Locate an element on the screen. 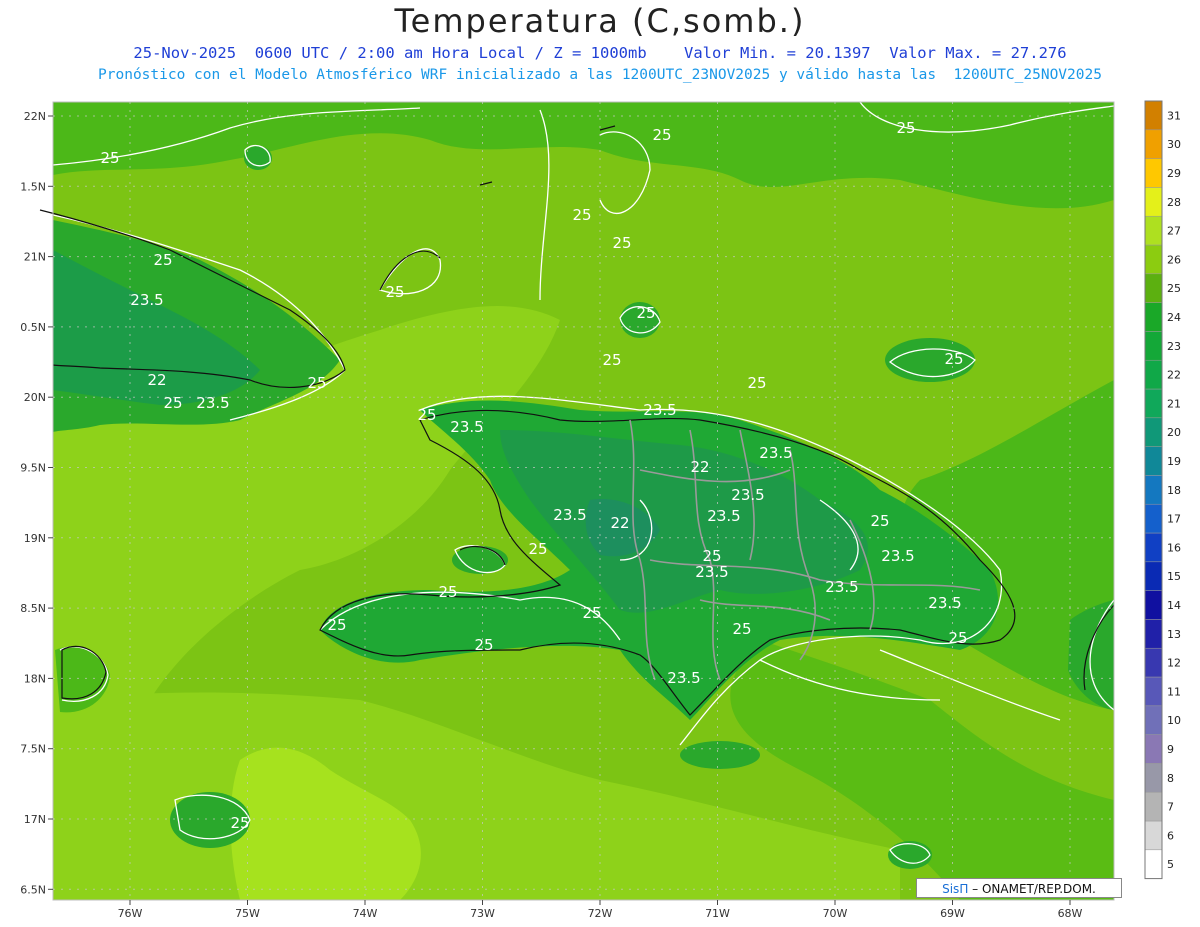  colorbar-label: 13 is located at coordinates (1174, 634).